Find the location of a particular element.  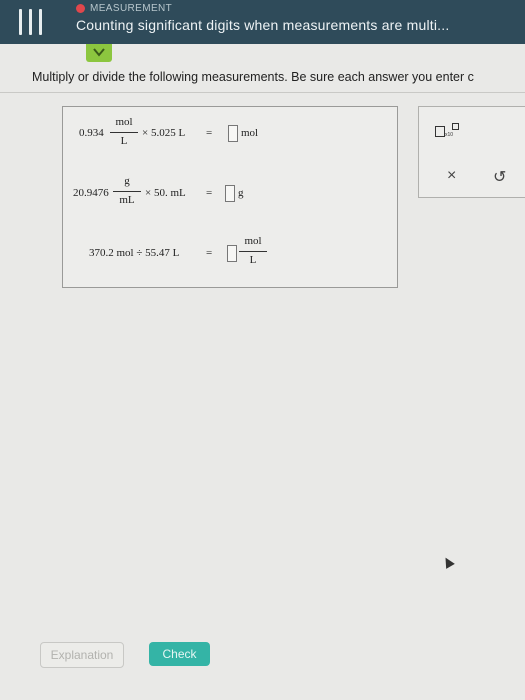

clear-button: × is located at coordinates (451, 176).